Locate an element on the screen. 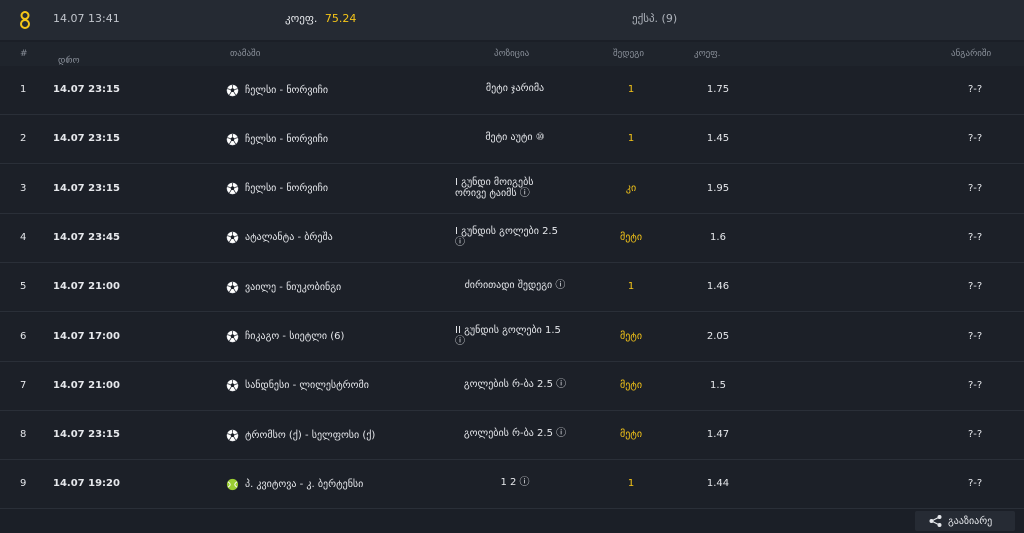 The height and width of the screenshot is (533, 1024). row-position: ძირითადი შედეგი ⓘ is located at coordinates (515, 286).